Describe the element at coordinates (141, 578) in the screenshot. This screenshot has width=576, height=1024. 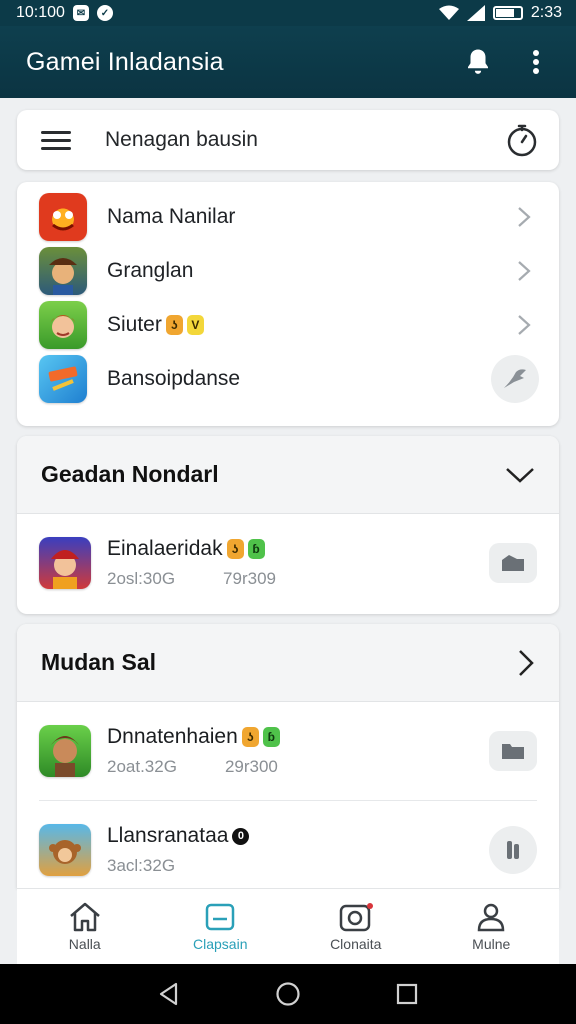
I see `item-size: 2osl:30G` at that location.